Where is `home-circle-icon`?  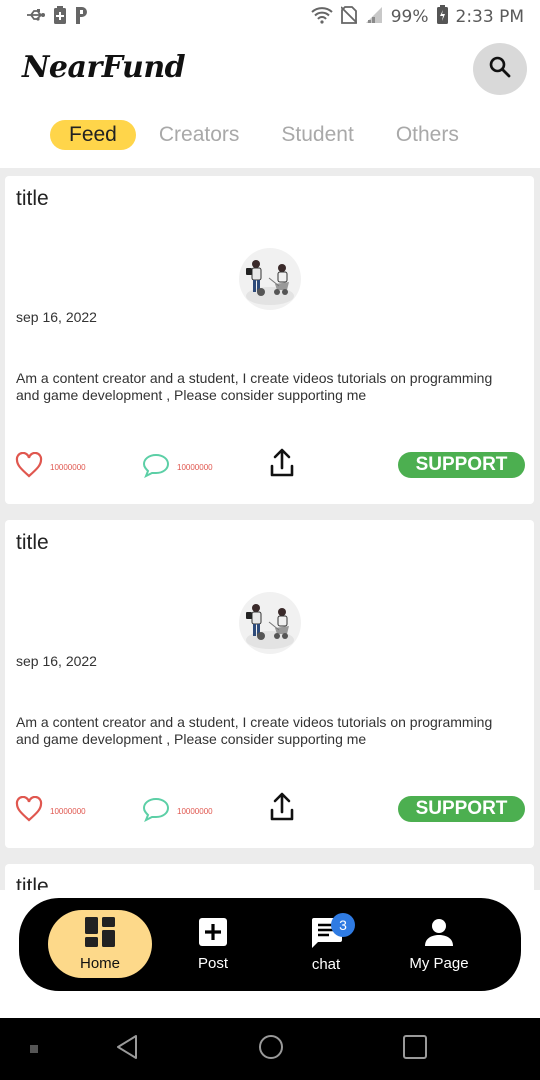 home-circle-icon is located at coordinates (271, 1049).